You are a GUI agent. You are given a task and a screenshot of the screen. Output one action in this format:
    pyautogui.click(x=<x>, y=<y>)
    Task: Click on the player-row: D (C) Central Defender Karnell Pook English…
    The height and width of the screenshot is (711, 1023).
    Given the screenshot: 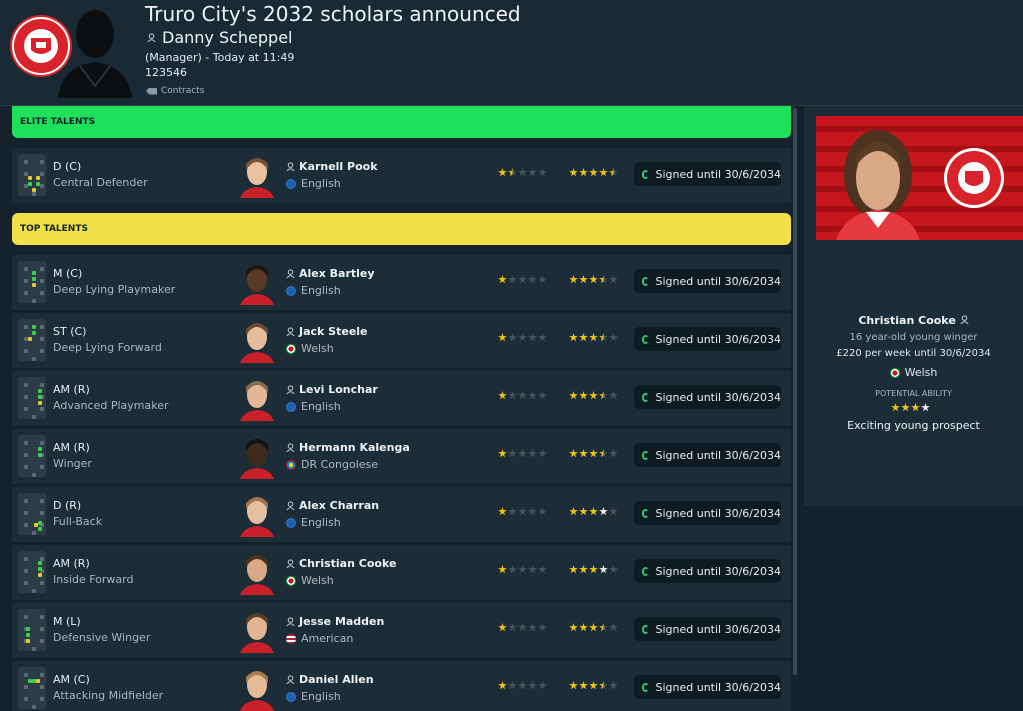 What is the action you would take?
    pyautogui.click(x=401, y=175)
    